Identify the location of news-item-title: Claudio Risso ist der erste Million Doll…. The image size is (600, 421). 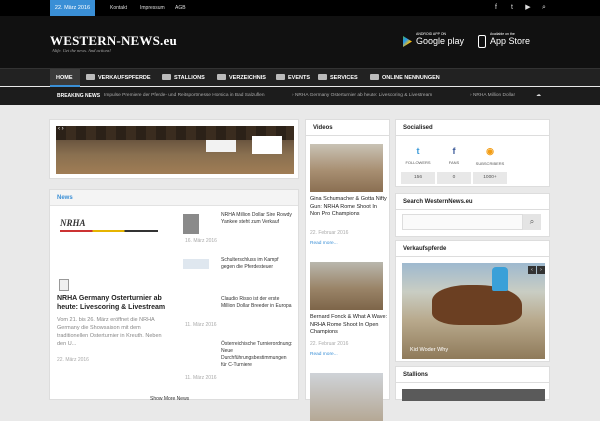
(257, 303).